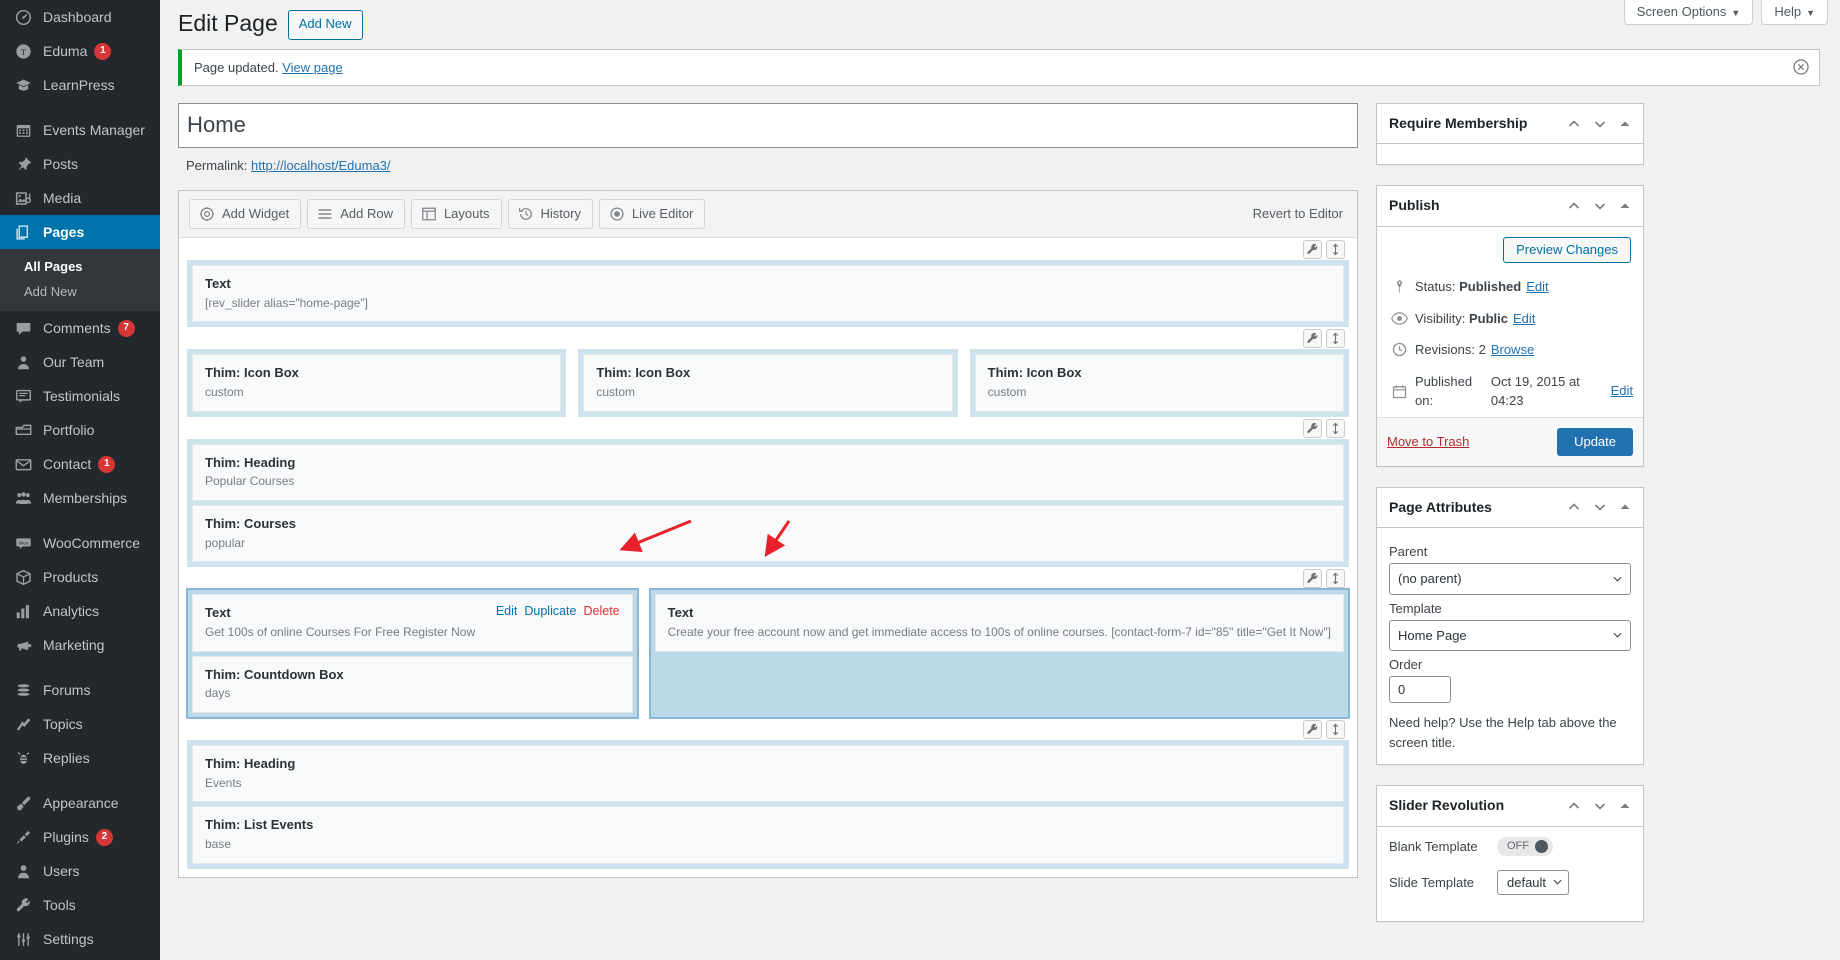 This screenshot has height=960, width=1840. I want to click on sidebar-item-tools: Tools, so click(80, 905).